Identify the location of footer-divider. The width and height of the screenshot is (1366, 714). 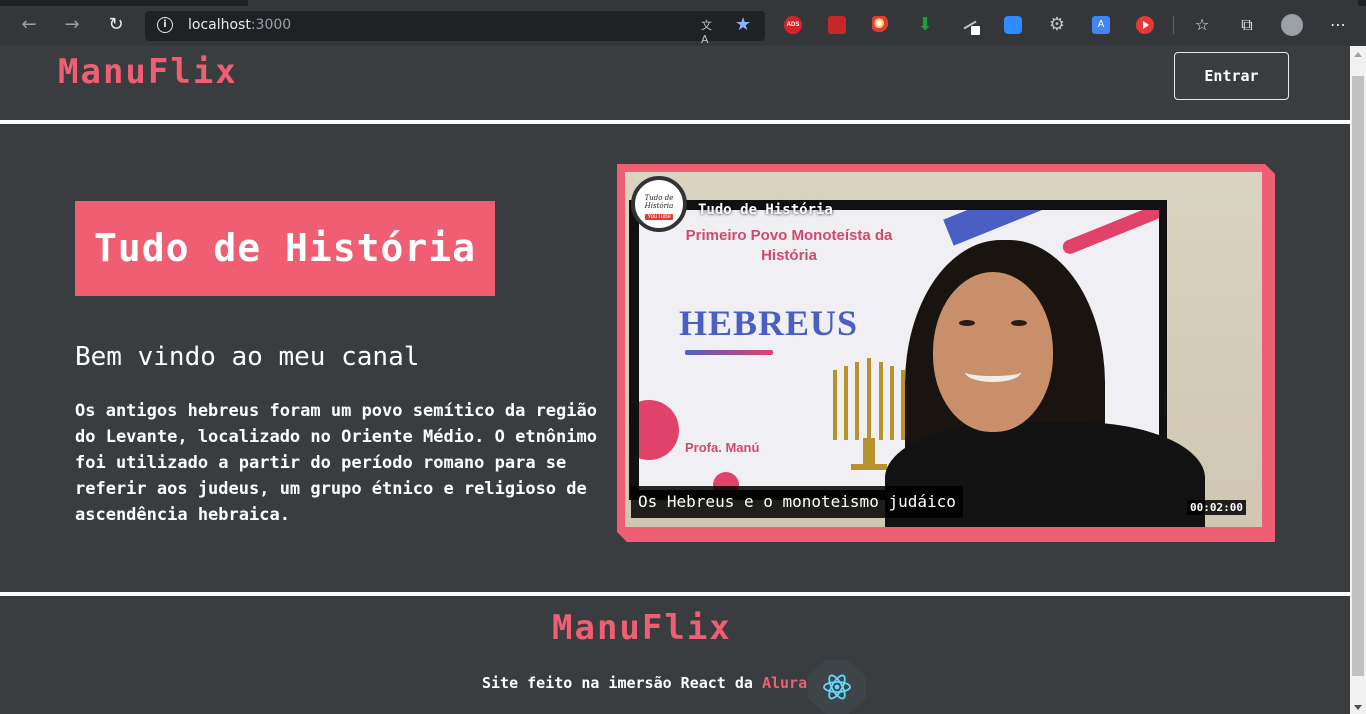
(675, 594).